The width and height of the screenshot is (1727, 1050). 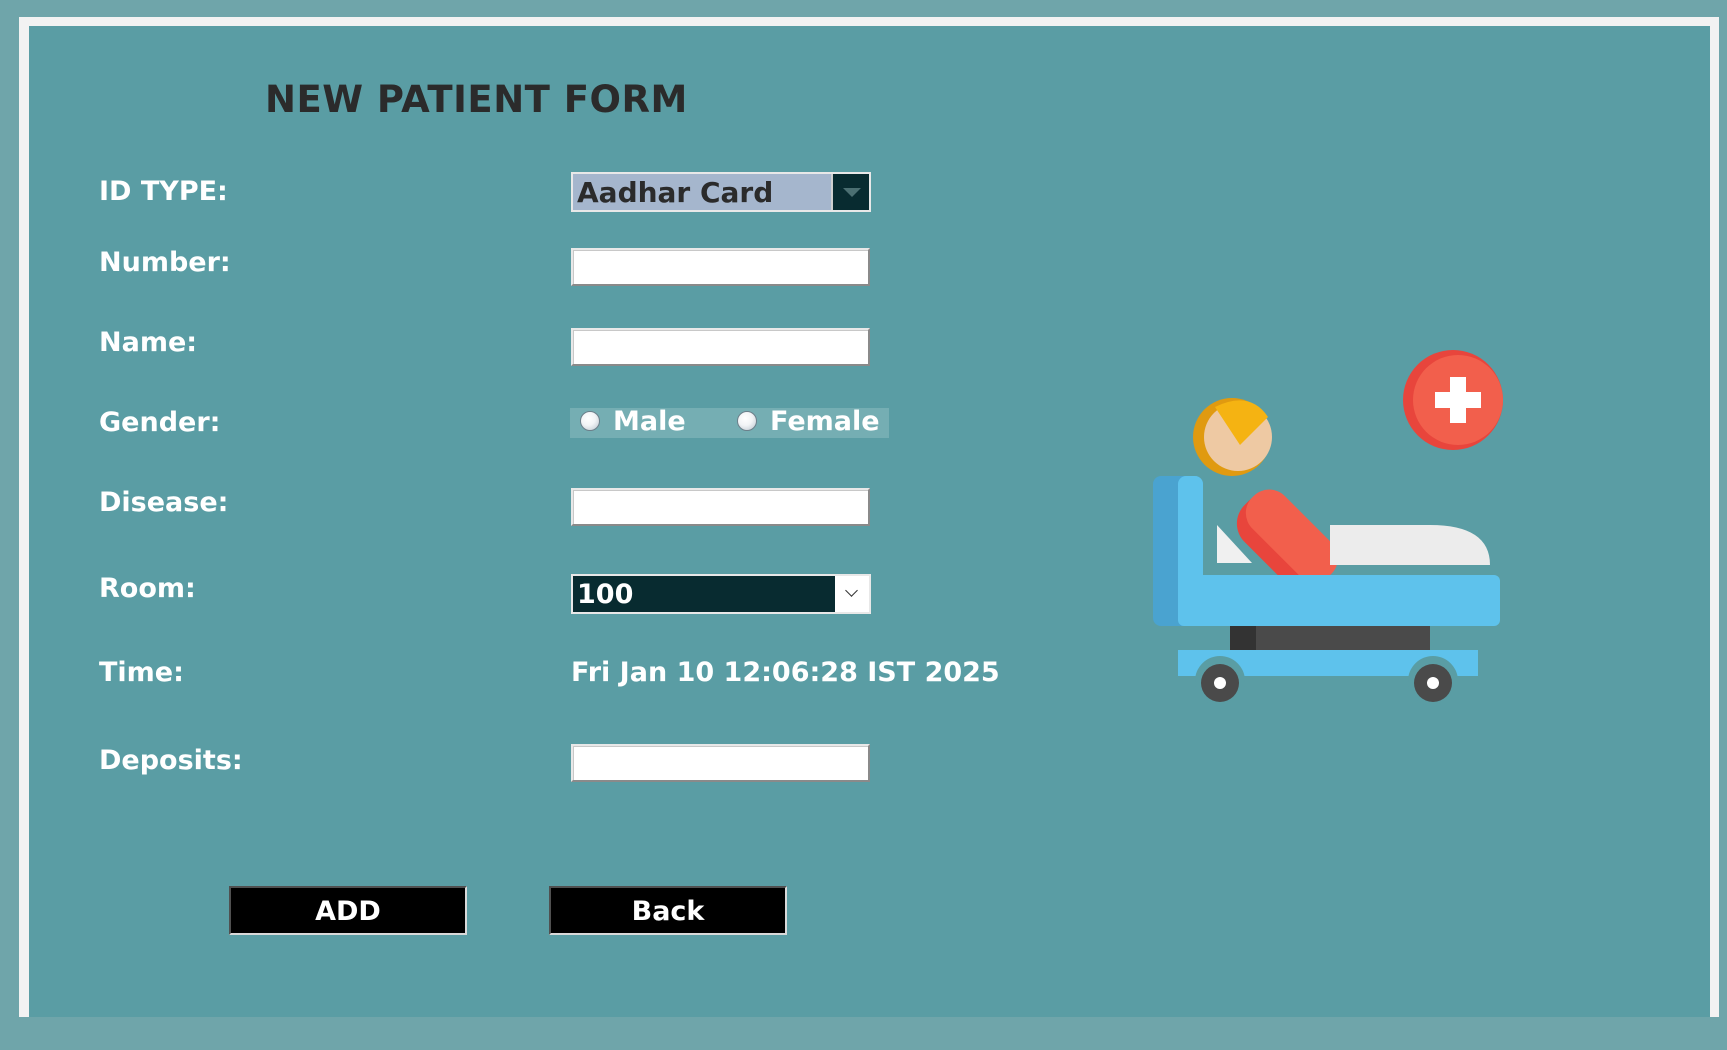 What do you see at coordinates (141, 672) in the screenshot?
I see `time-label: Time:` at bounding box center [141, 672].